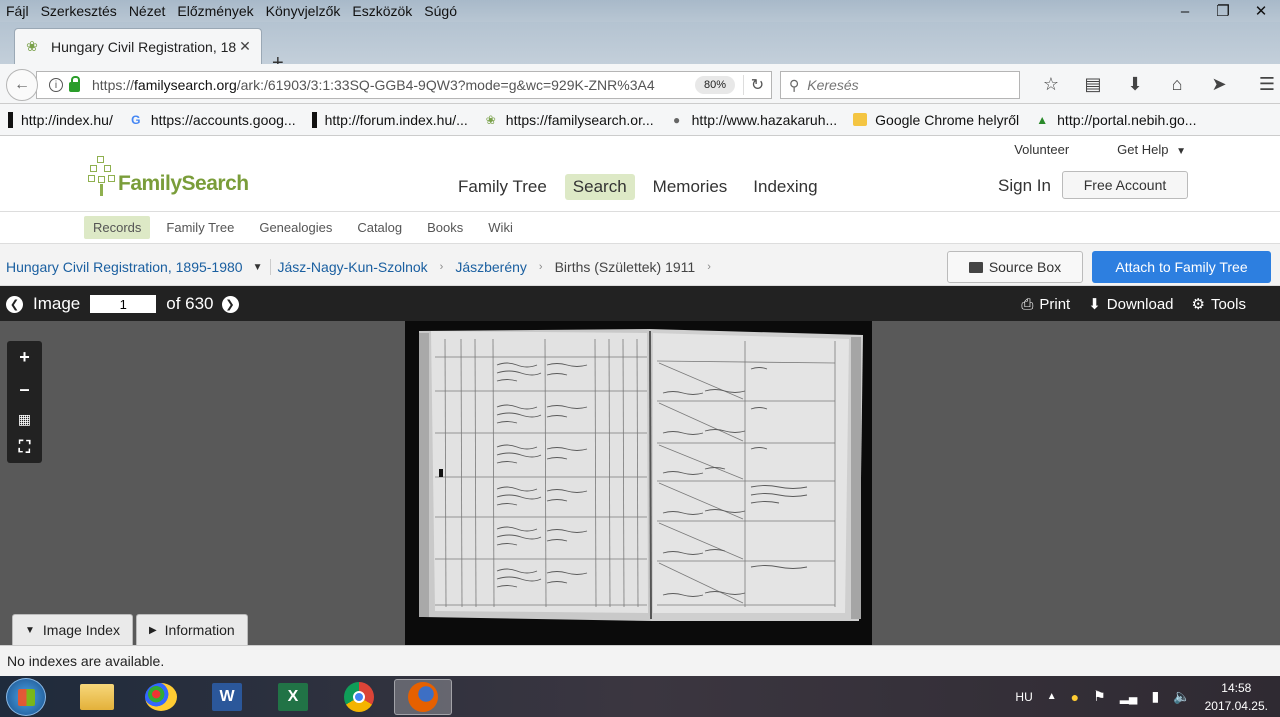 The image size is (1280, 717). What do you see at coordinates (349, 267) in the screenshot?
I see `breadcrumb-county: Jász-Nagy-Kun-Szolnok` at bounding box center [349, 267].